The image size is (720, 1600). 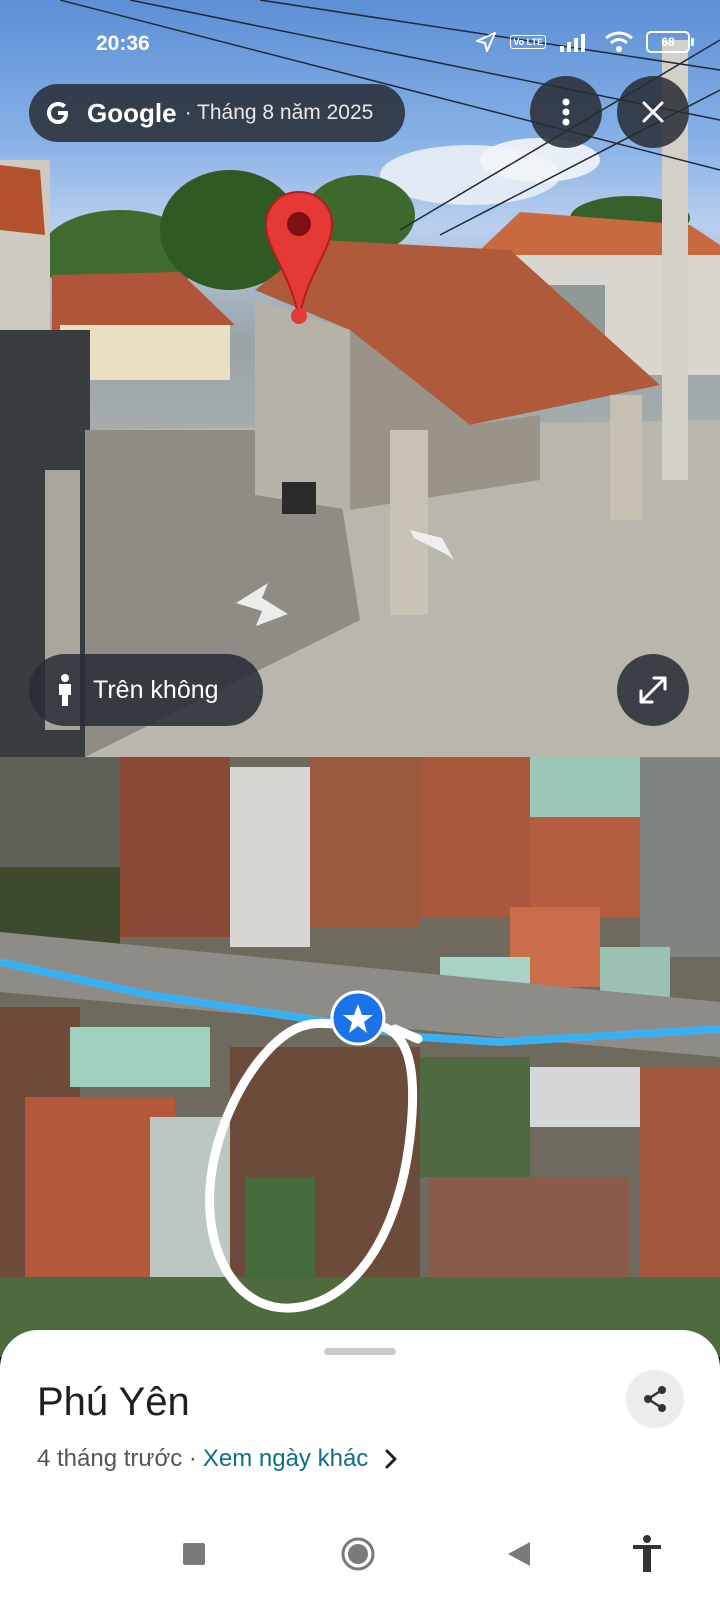 What do you see at coordinates (57, 113) in the screenshot?
I see `google-g-icon` at bounding box center [57, 113].